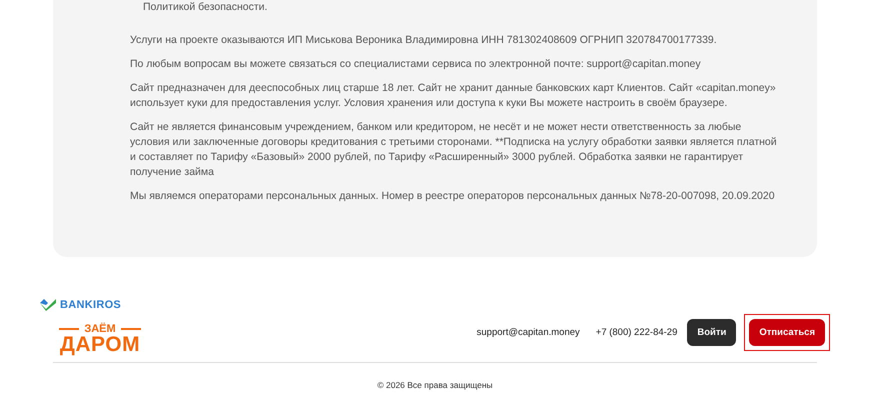  I want to click on paragraph: По любым вопросам вы можете связаться со специалистами сервиса по электронной почте: support@capitan.money, so click(416, 64).